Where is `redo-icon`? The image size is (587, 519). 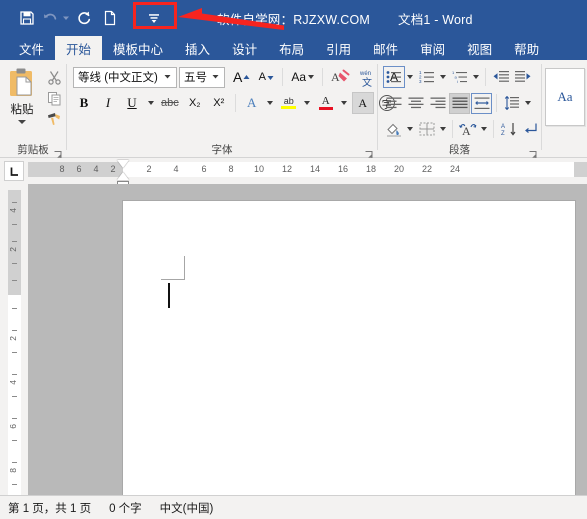 redo-icon is located at coordinates (84, 18).